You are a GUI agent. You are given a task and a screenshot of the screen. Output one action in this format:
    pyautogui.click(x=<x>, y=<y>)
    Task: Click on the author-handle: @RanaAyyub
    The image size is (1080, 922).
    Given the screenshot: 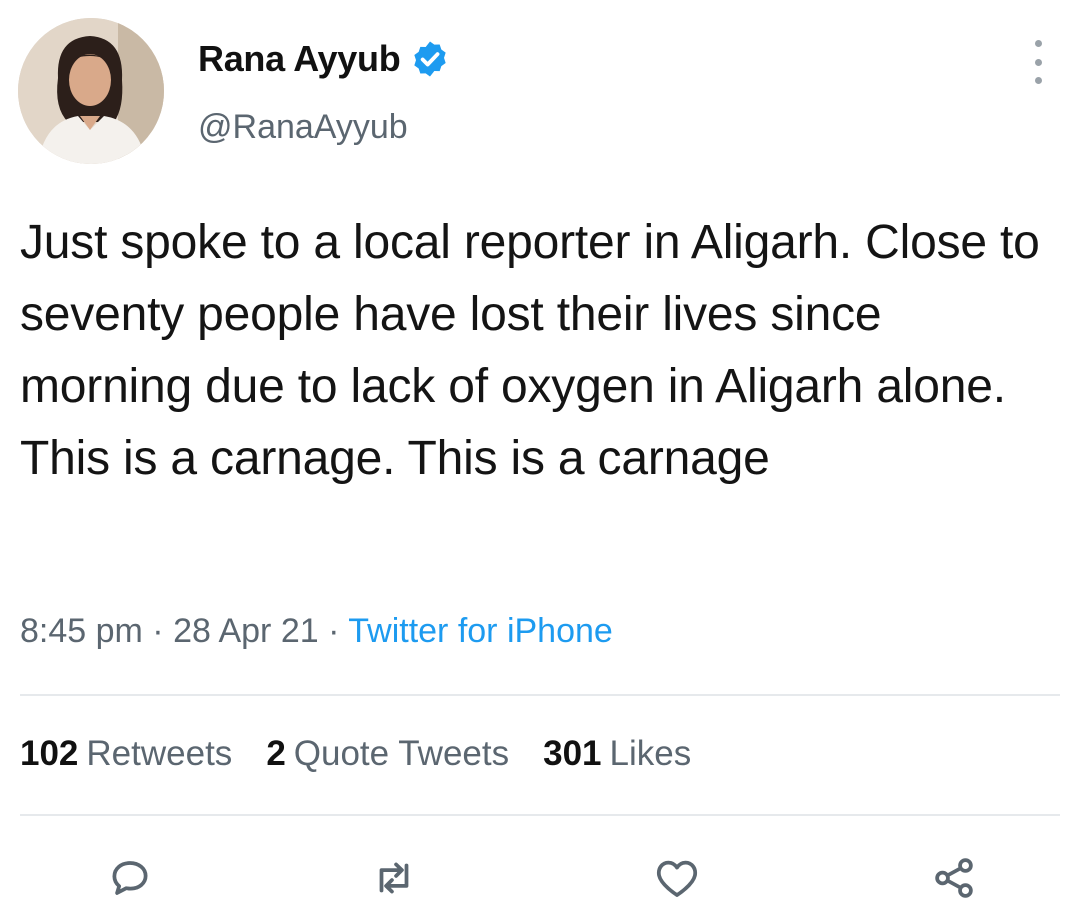 What is the action you would take?
    pyautogui.click(x=303, y=127)
    